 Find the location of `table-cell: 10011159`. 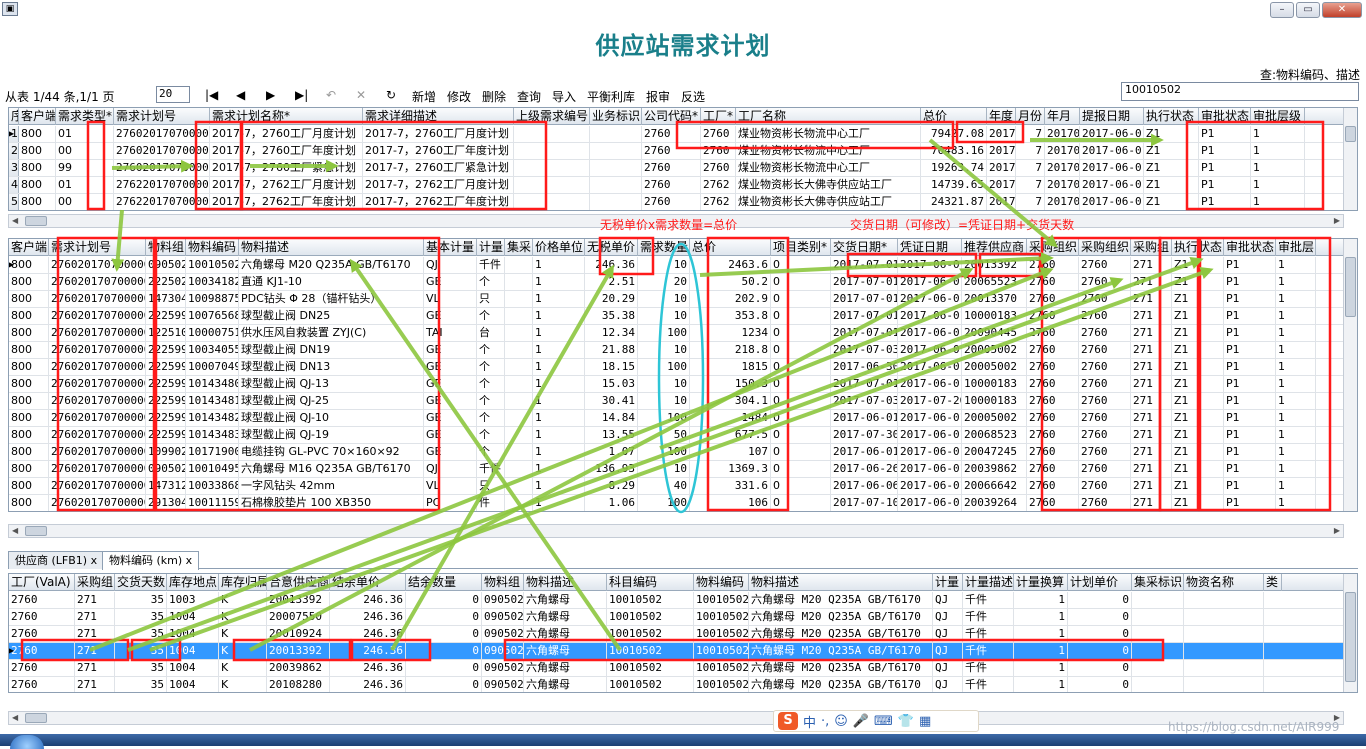

table-cell: 10011159 is located at coordinates (212, 503).